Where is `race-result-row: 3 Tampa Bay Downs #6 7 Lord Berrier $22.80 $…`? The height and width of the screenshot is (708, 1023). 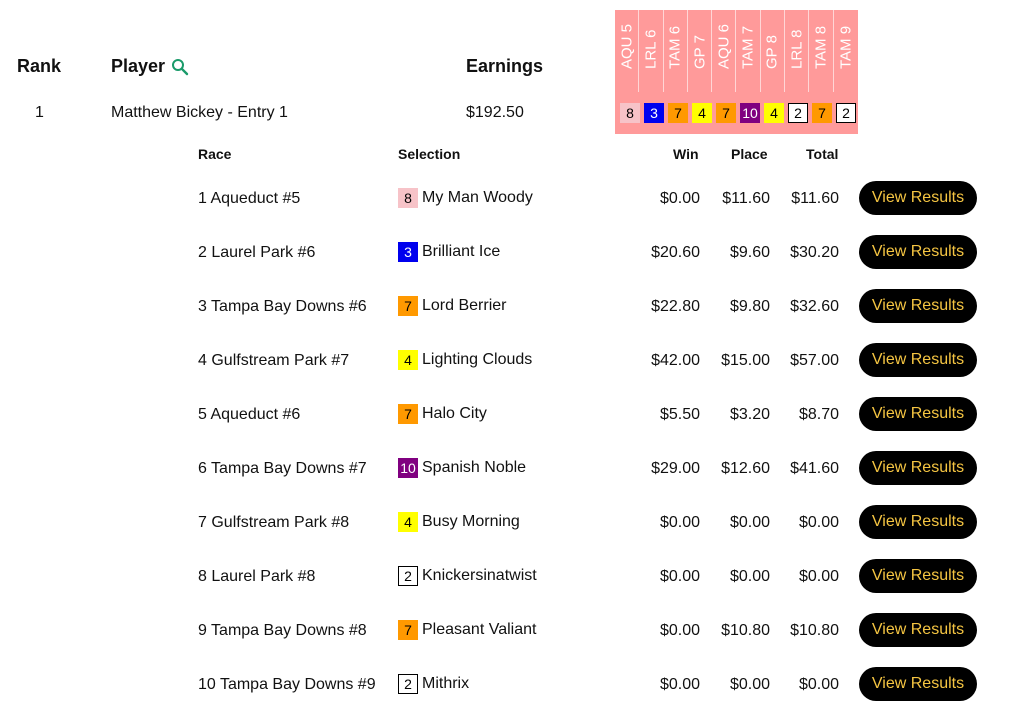 race-result-row: 3 Tampa Bay Downs #6 7 Lord Berrier $22.80 $… is located at coordinates (511, 308).